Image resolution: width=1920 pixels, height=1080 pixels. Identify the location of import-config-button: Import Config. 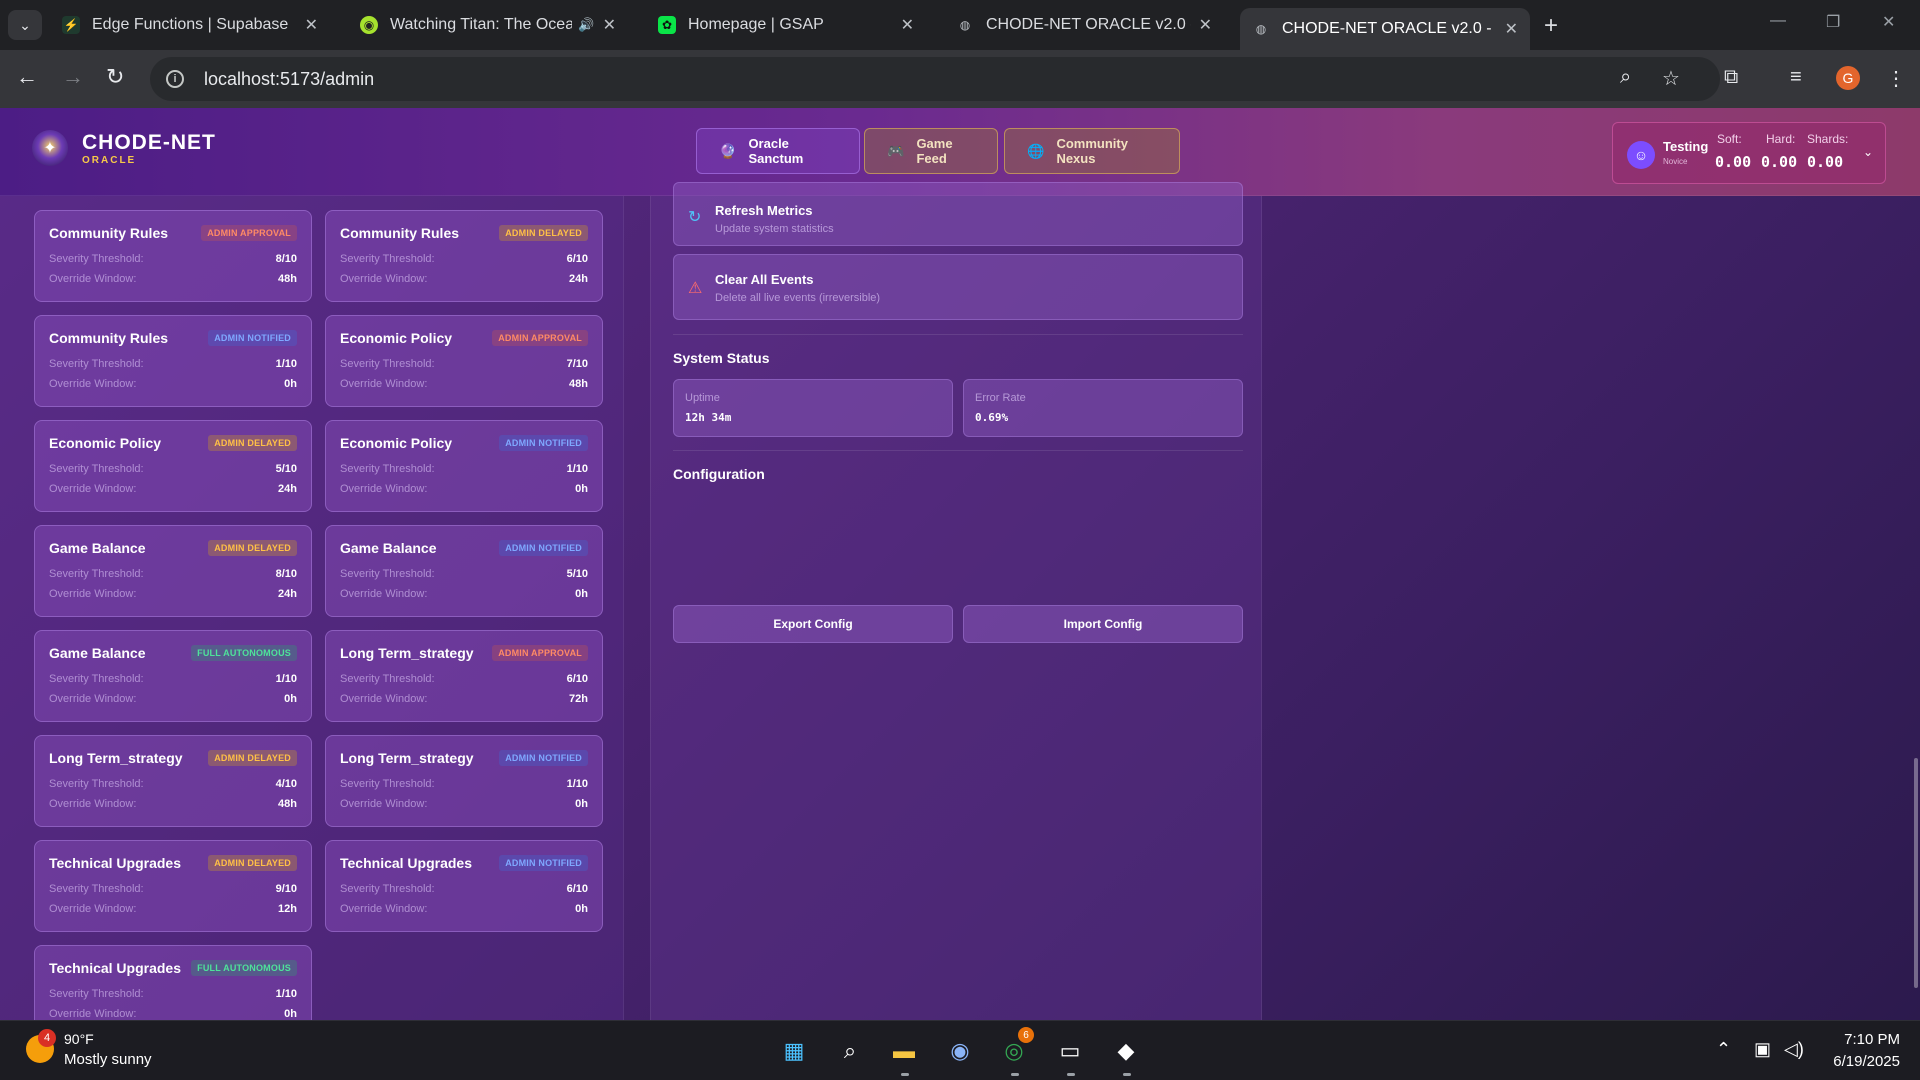
(1103, 624).